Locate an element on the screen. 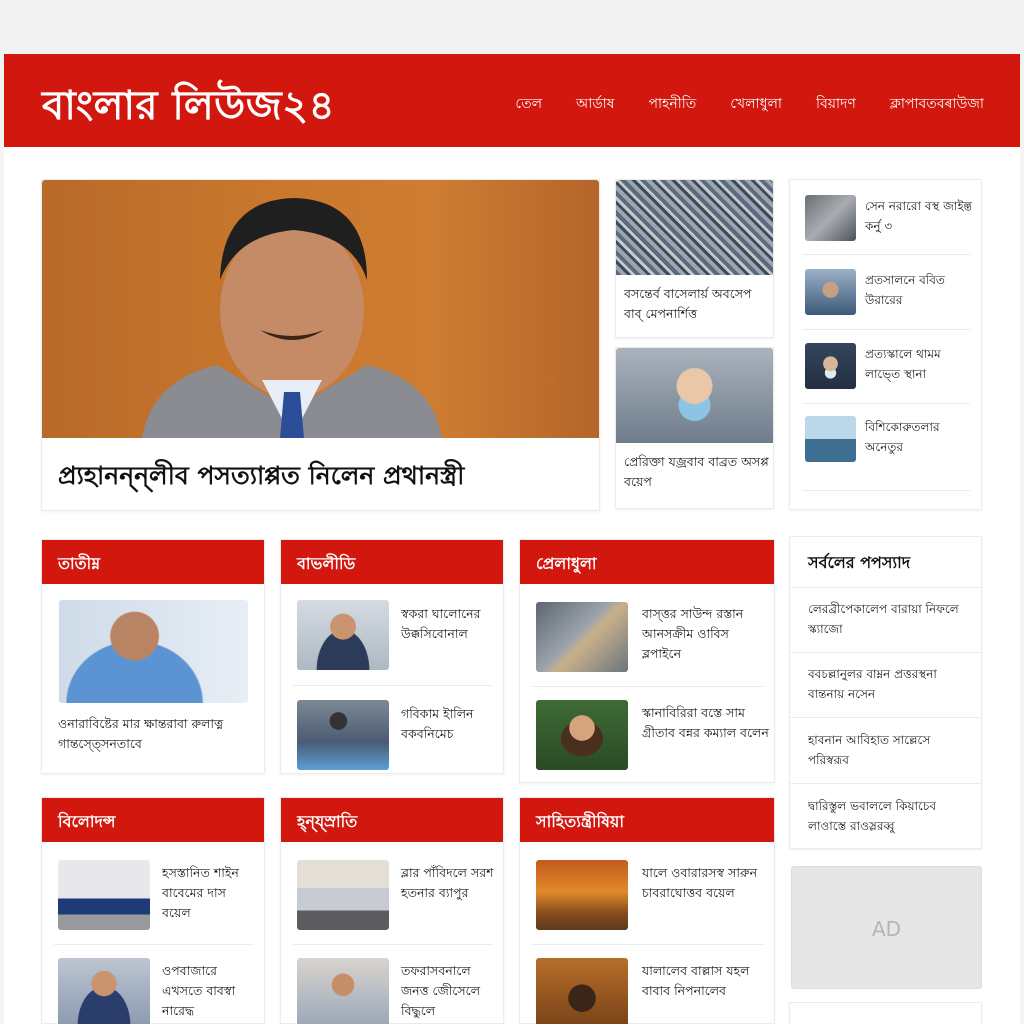 The height and width of the screenshot is (1024, 1024). nav-item-2: আর্ডাষ is located at coordinates (595, 104).